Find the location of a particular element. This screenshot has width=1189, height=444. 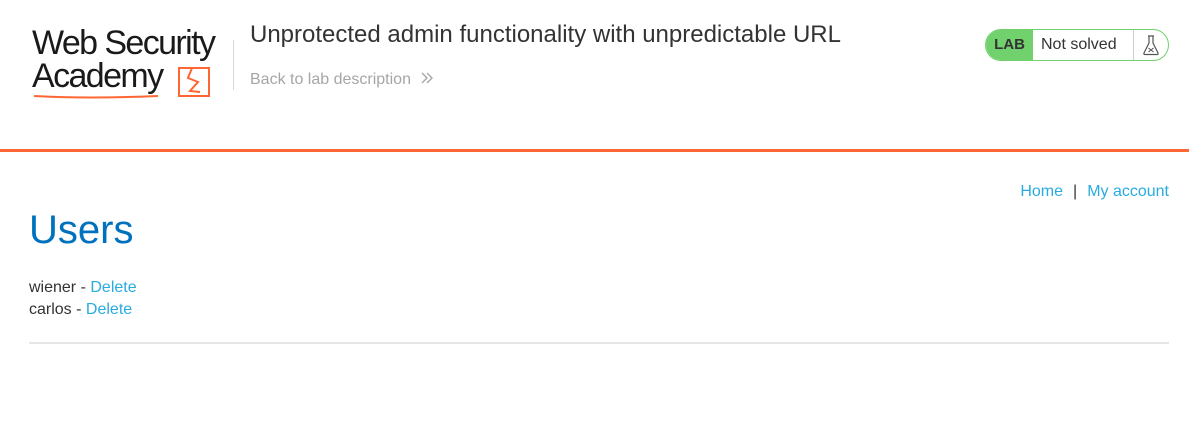

list-item: wiener - Delete is located at coordinates (83, 288).